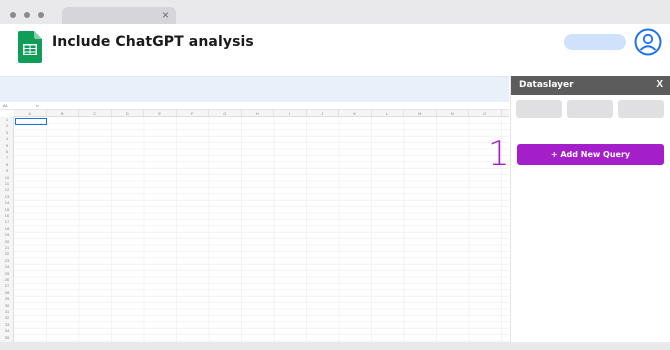  I want to click on column-header: L, so click(388, 113).